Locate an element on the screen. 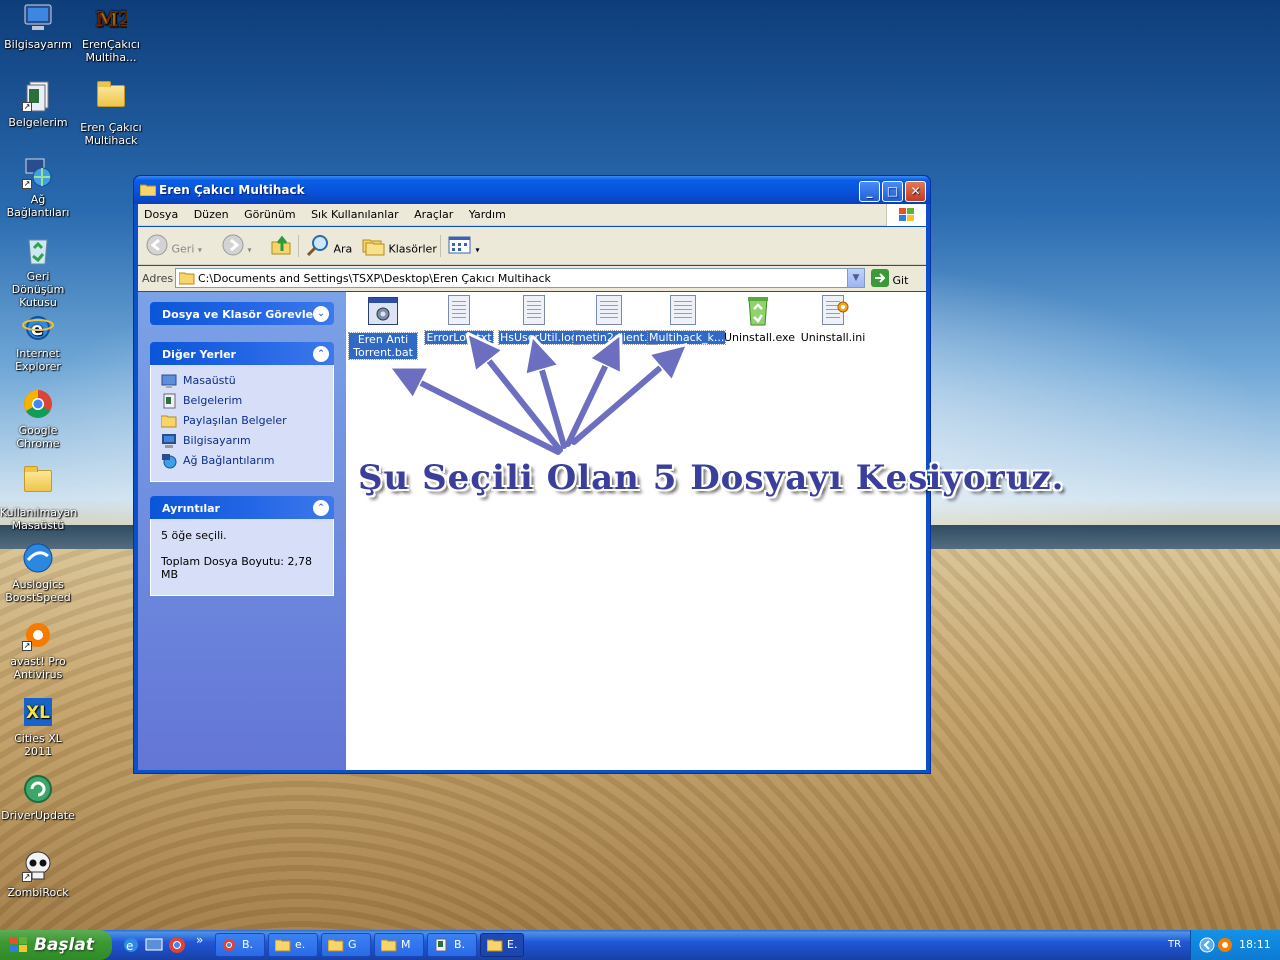 This screenshot has width=1280, height=960. taskbar-item-label: M is located at coordinates (406, 944).